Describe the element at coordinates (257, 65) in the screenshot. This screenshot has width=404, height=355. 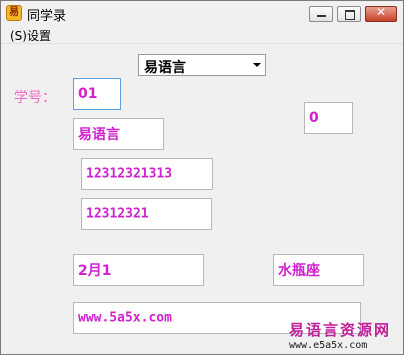
I see `chevron-down-icon` at that location.